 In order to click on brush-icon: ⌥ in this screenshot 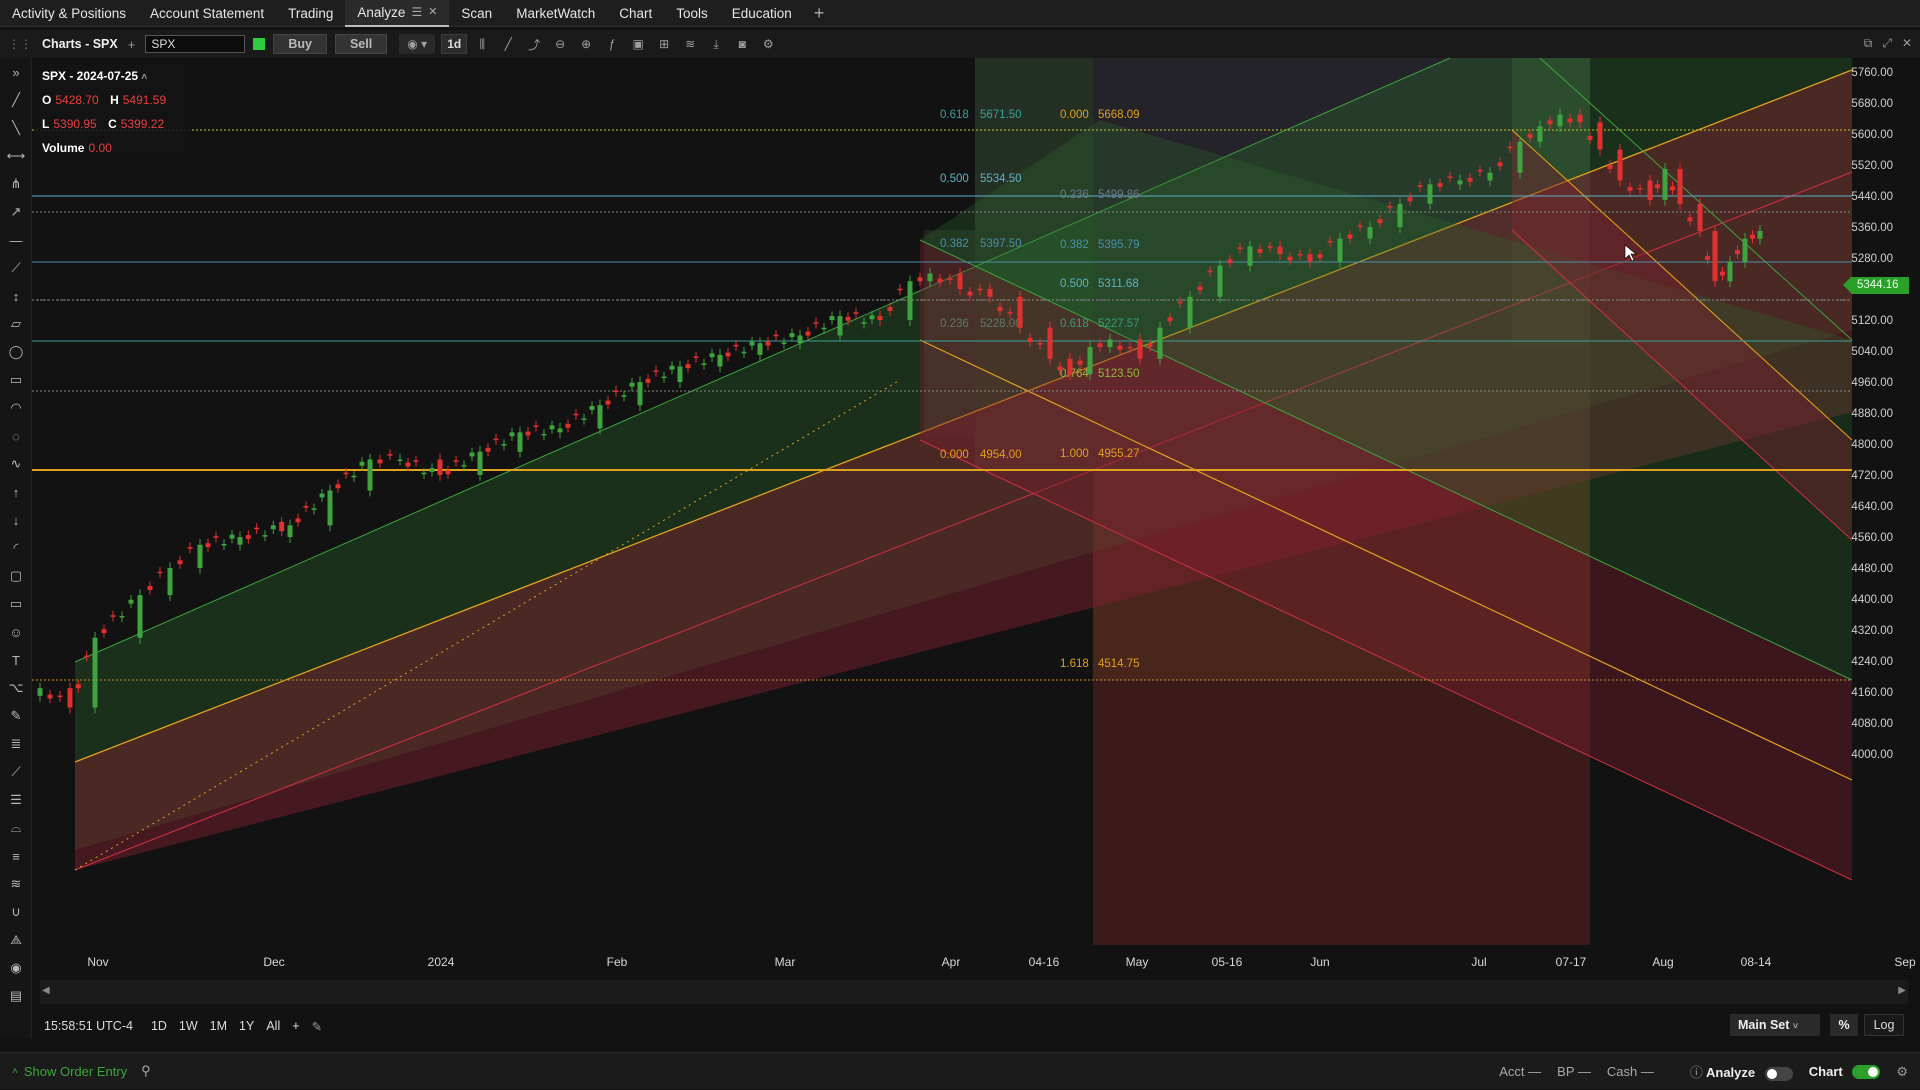, I will do `click(16, 688)`.